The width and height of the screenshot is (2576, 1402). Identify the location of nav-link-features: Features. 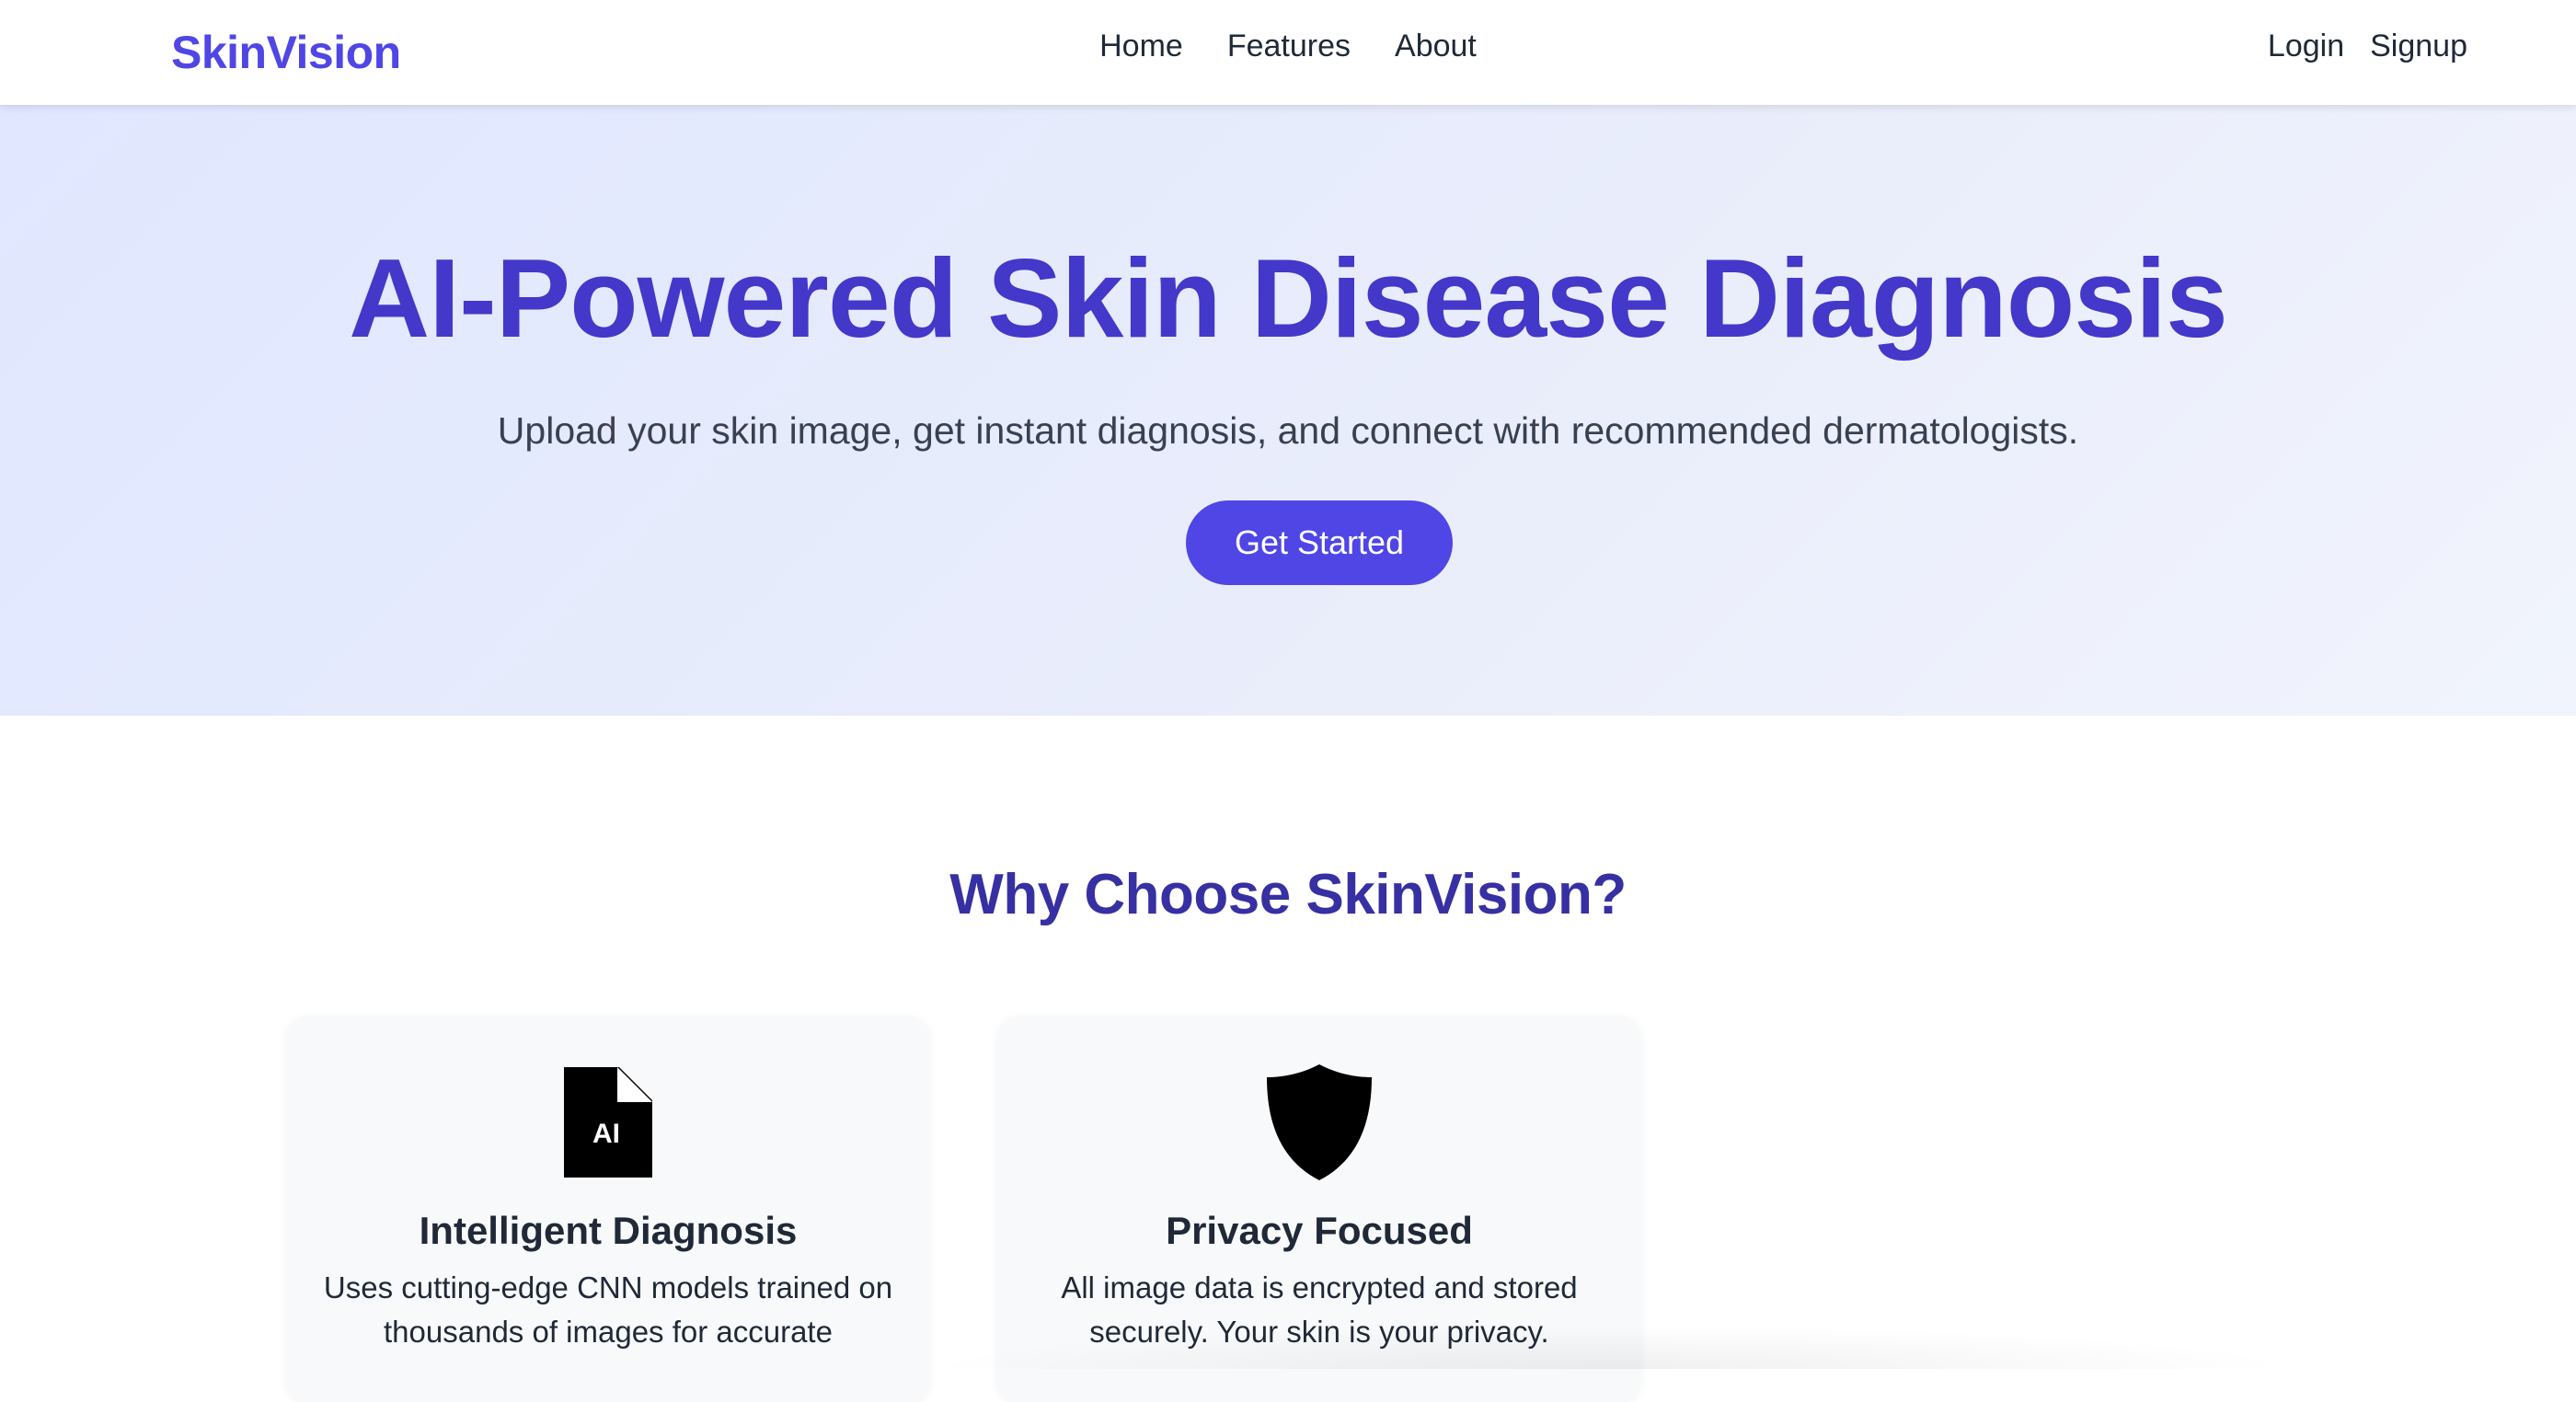
(1289, 47).